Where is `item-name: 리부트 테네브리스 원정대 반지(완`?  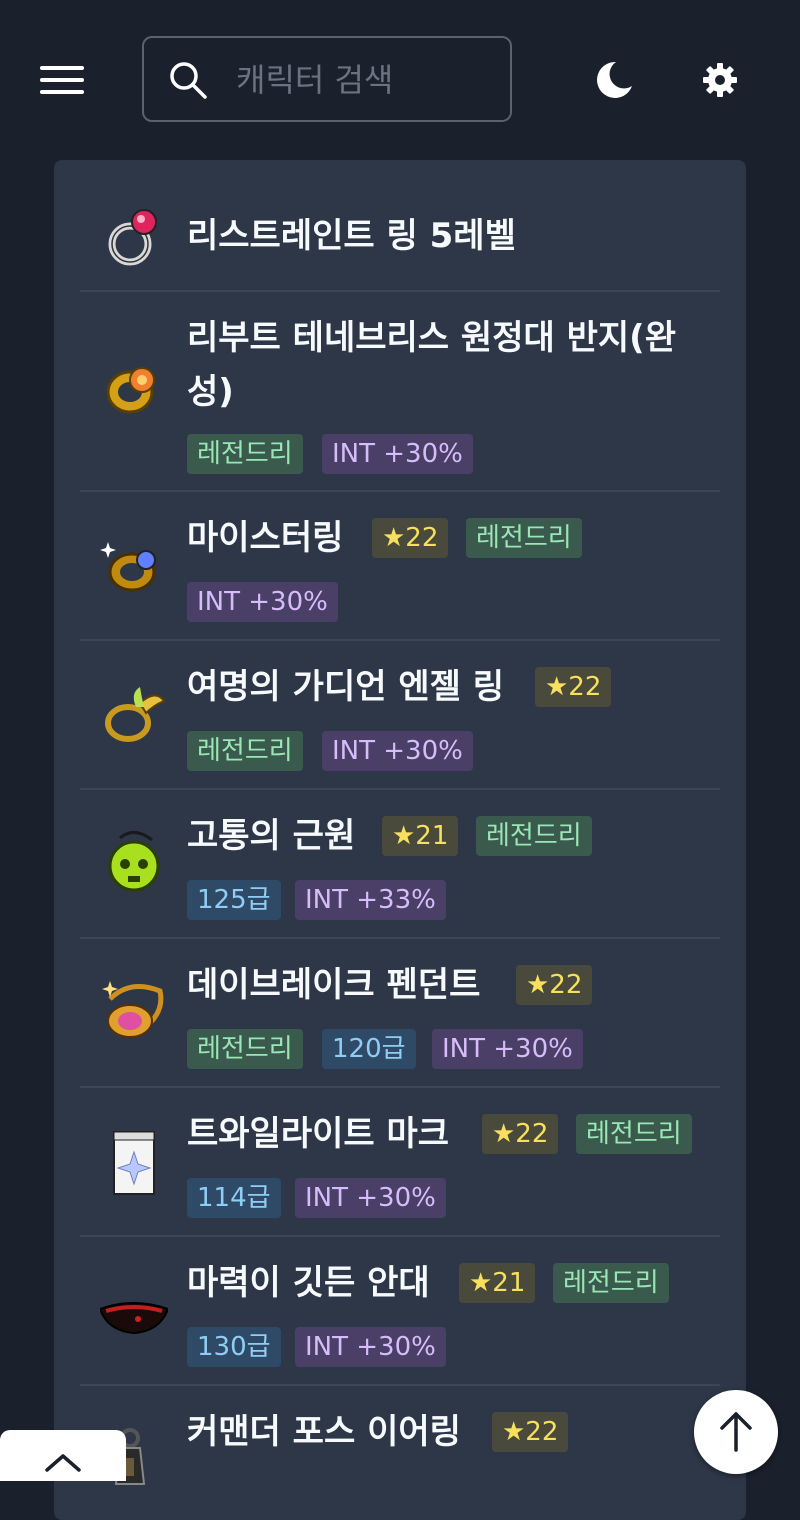
item-name: 리부트 테네브리스 원정대 반지(완 is located at coordinates (431, 338).